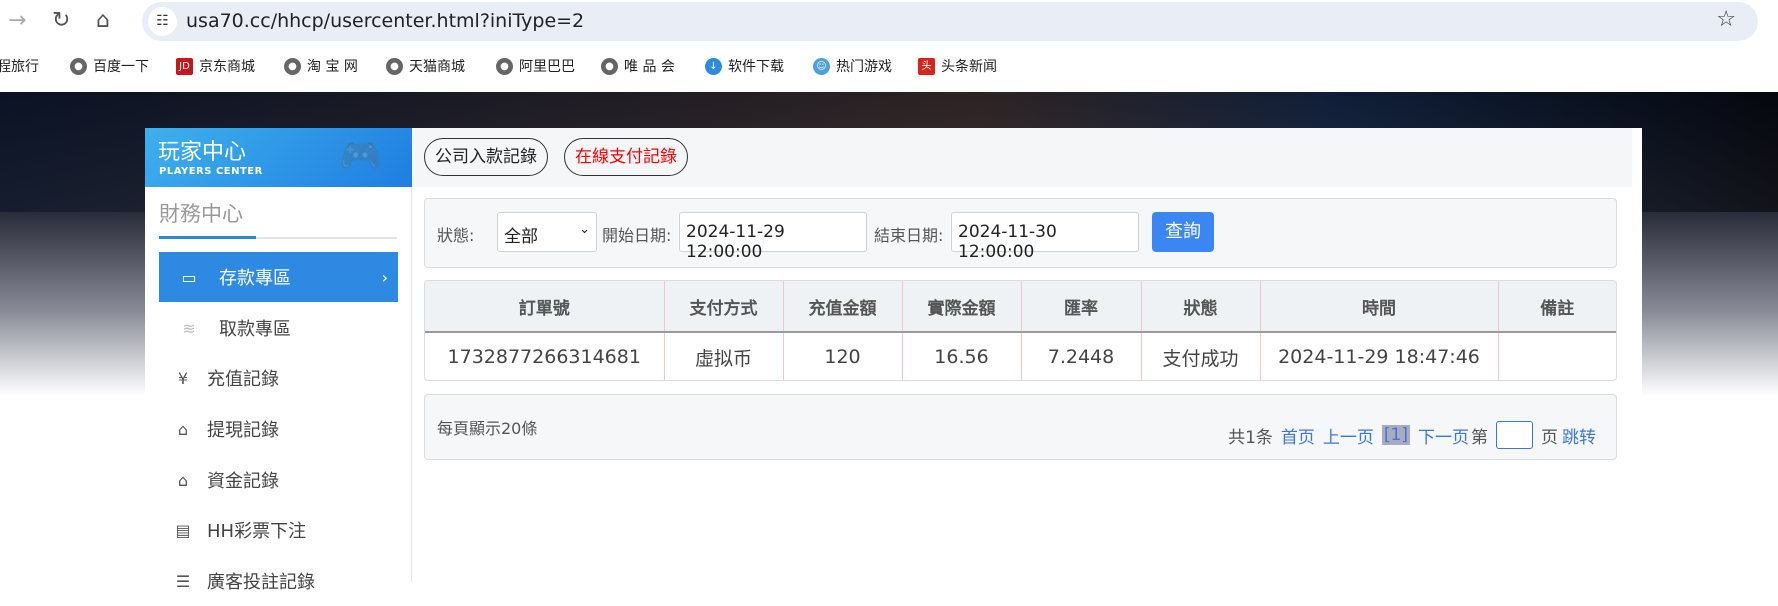 The height and width of the screenshot is (606, 1778). What do you see at coordinates (1514, 435) in the screenshot?
I see `page-number-input` at bounding box center [1514, 435].